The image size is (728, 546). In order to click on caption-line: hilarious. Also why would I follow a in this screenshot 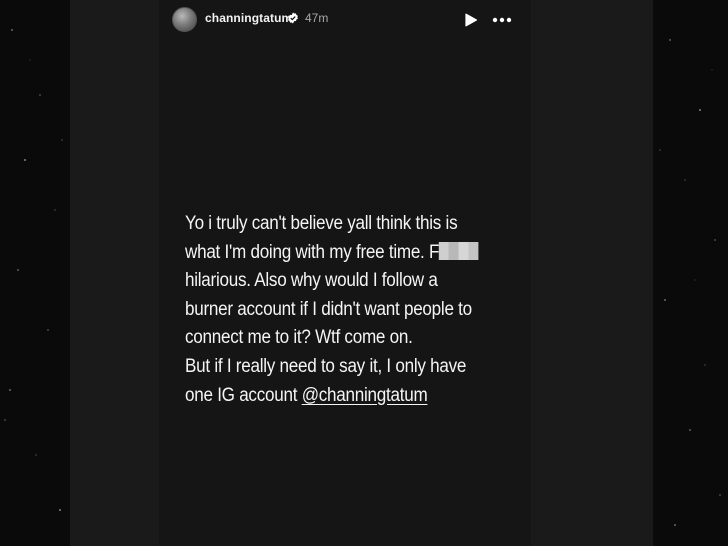, I will do `click(311, 281)`.